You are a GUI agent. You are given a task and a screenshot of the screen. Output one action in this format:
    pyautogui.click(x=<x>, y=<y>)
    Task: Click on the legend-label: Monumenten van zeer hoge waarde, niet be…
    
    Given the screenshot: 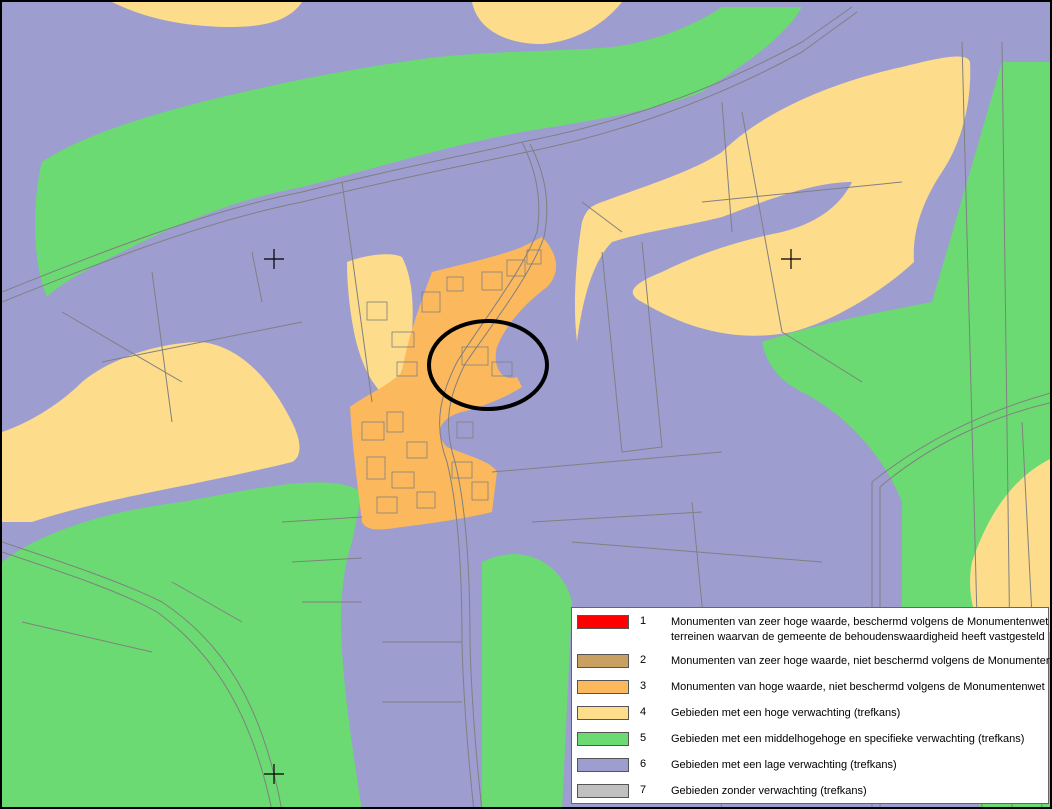 What is the action you would take?
    pyautogui.click(x=861, y=661)
    